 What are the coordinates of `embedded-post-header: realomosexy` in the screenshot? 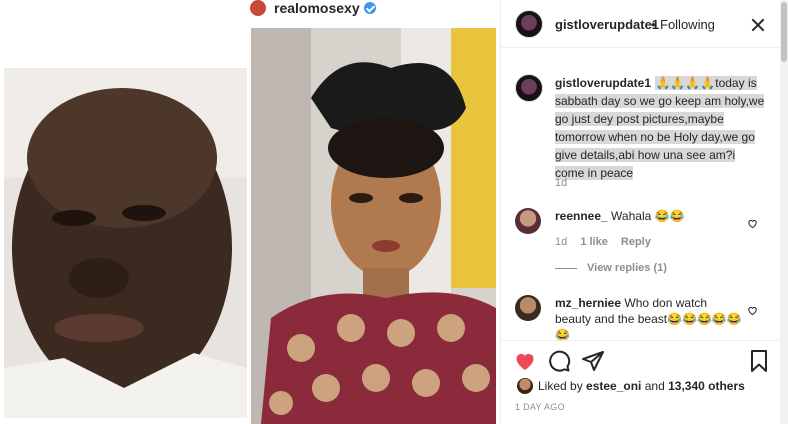 It's located at (375, 10).